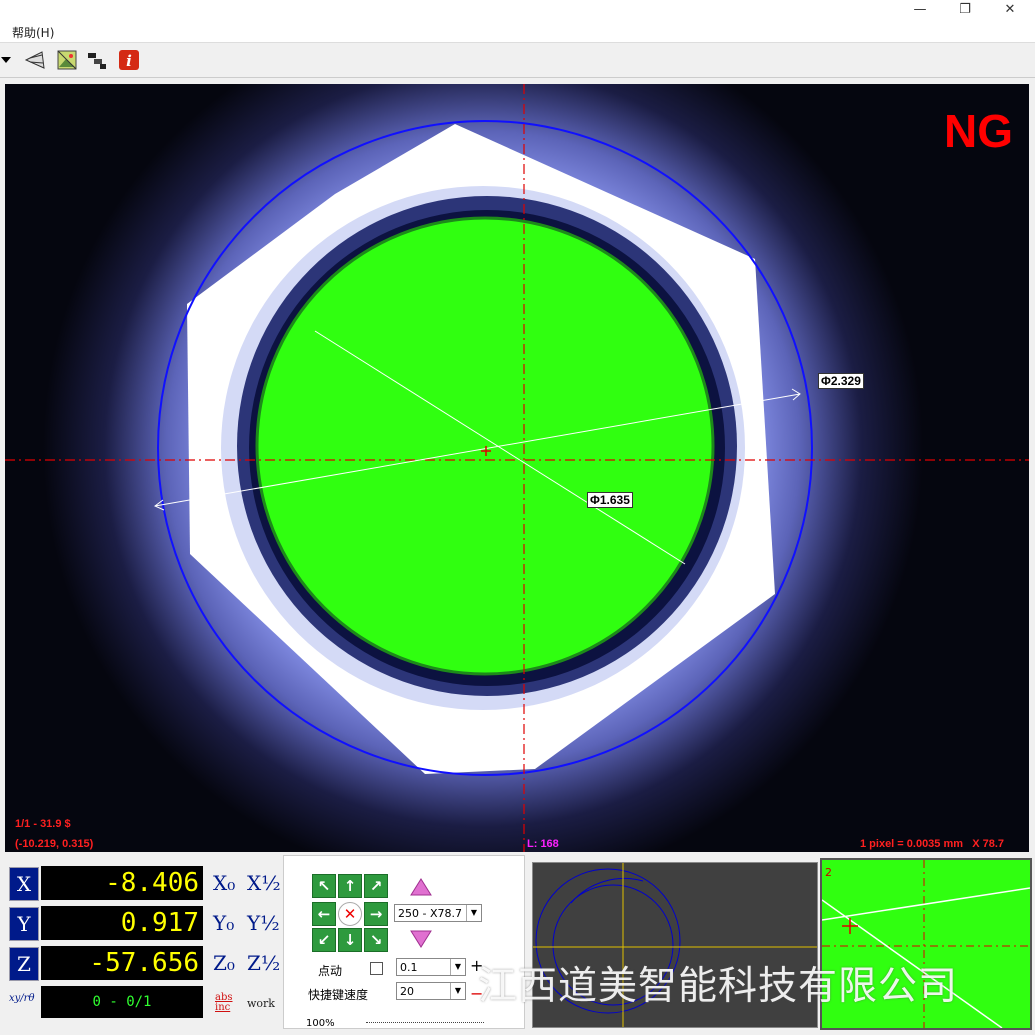 The width and height of the screenshot is (1035, 1035). I want to click on svg-text: i, so click(129, 61).